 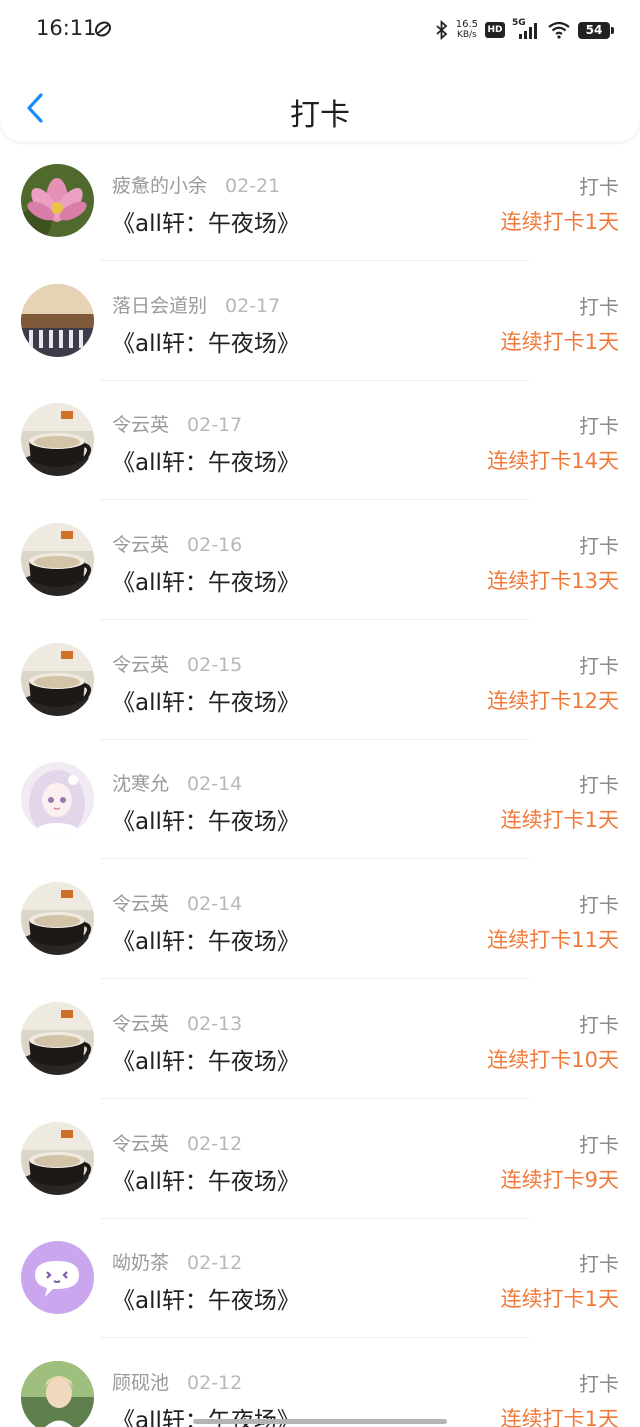 I want to click on user-name-line: 落日会道别 02-17, so click(x=196, y=304).